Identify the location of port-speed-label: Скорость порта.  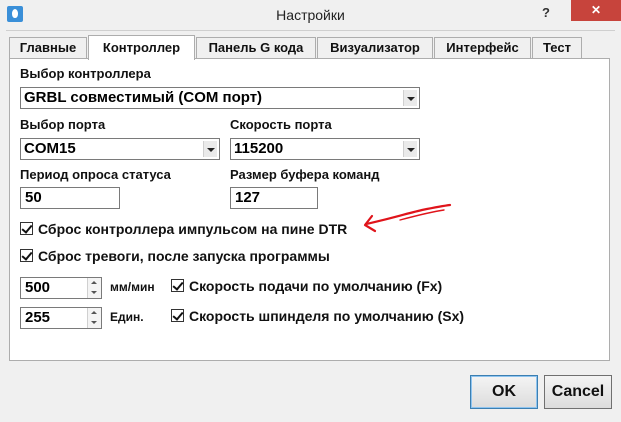
(281, 124).